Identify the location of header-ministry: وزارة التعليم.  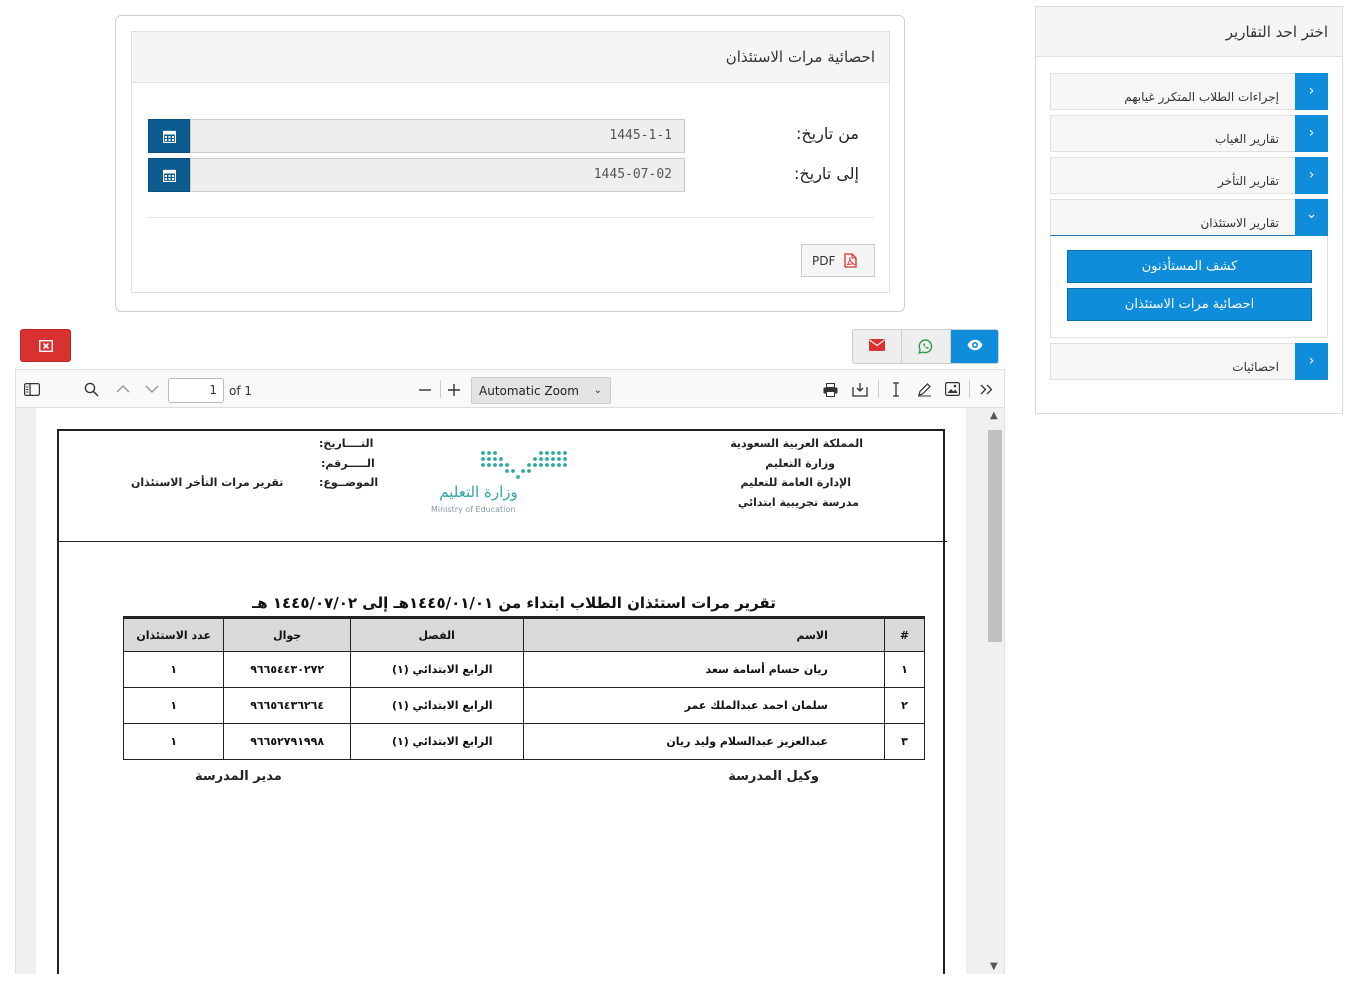
(800, 463).